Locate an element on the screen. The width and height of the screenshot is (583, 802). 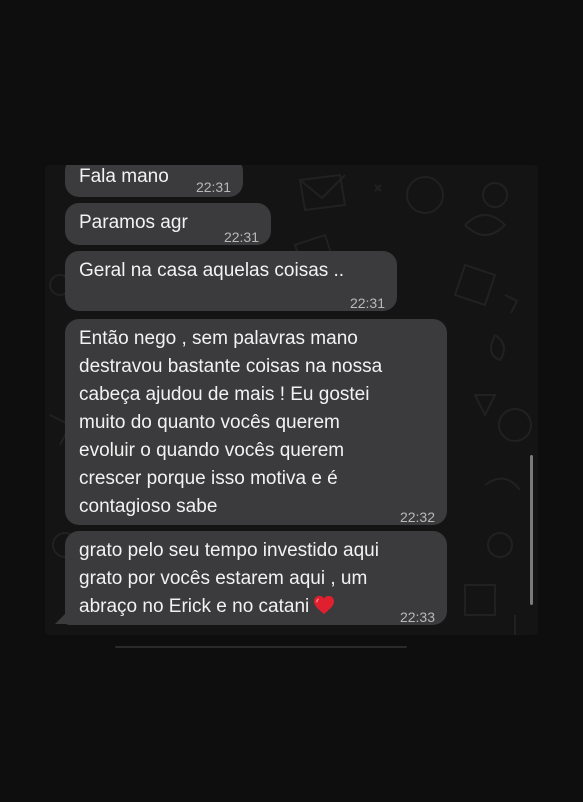
message-time: 22:32 is located at coordinates (417, 517).